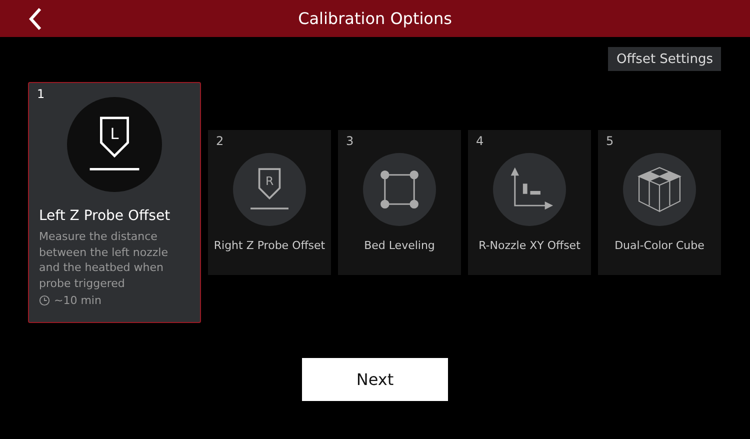 This screenshot has height=439, width=750. I want to click on option-title: Left Z Probe Offset, so click(104, 216).